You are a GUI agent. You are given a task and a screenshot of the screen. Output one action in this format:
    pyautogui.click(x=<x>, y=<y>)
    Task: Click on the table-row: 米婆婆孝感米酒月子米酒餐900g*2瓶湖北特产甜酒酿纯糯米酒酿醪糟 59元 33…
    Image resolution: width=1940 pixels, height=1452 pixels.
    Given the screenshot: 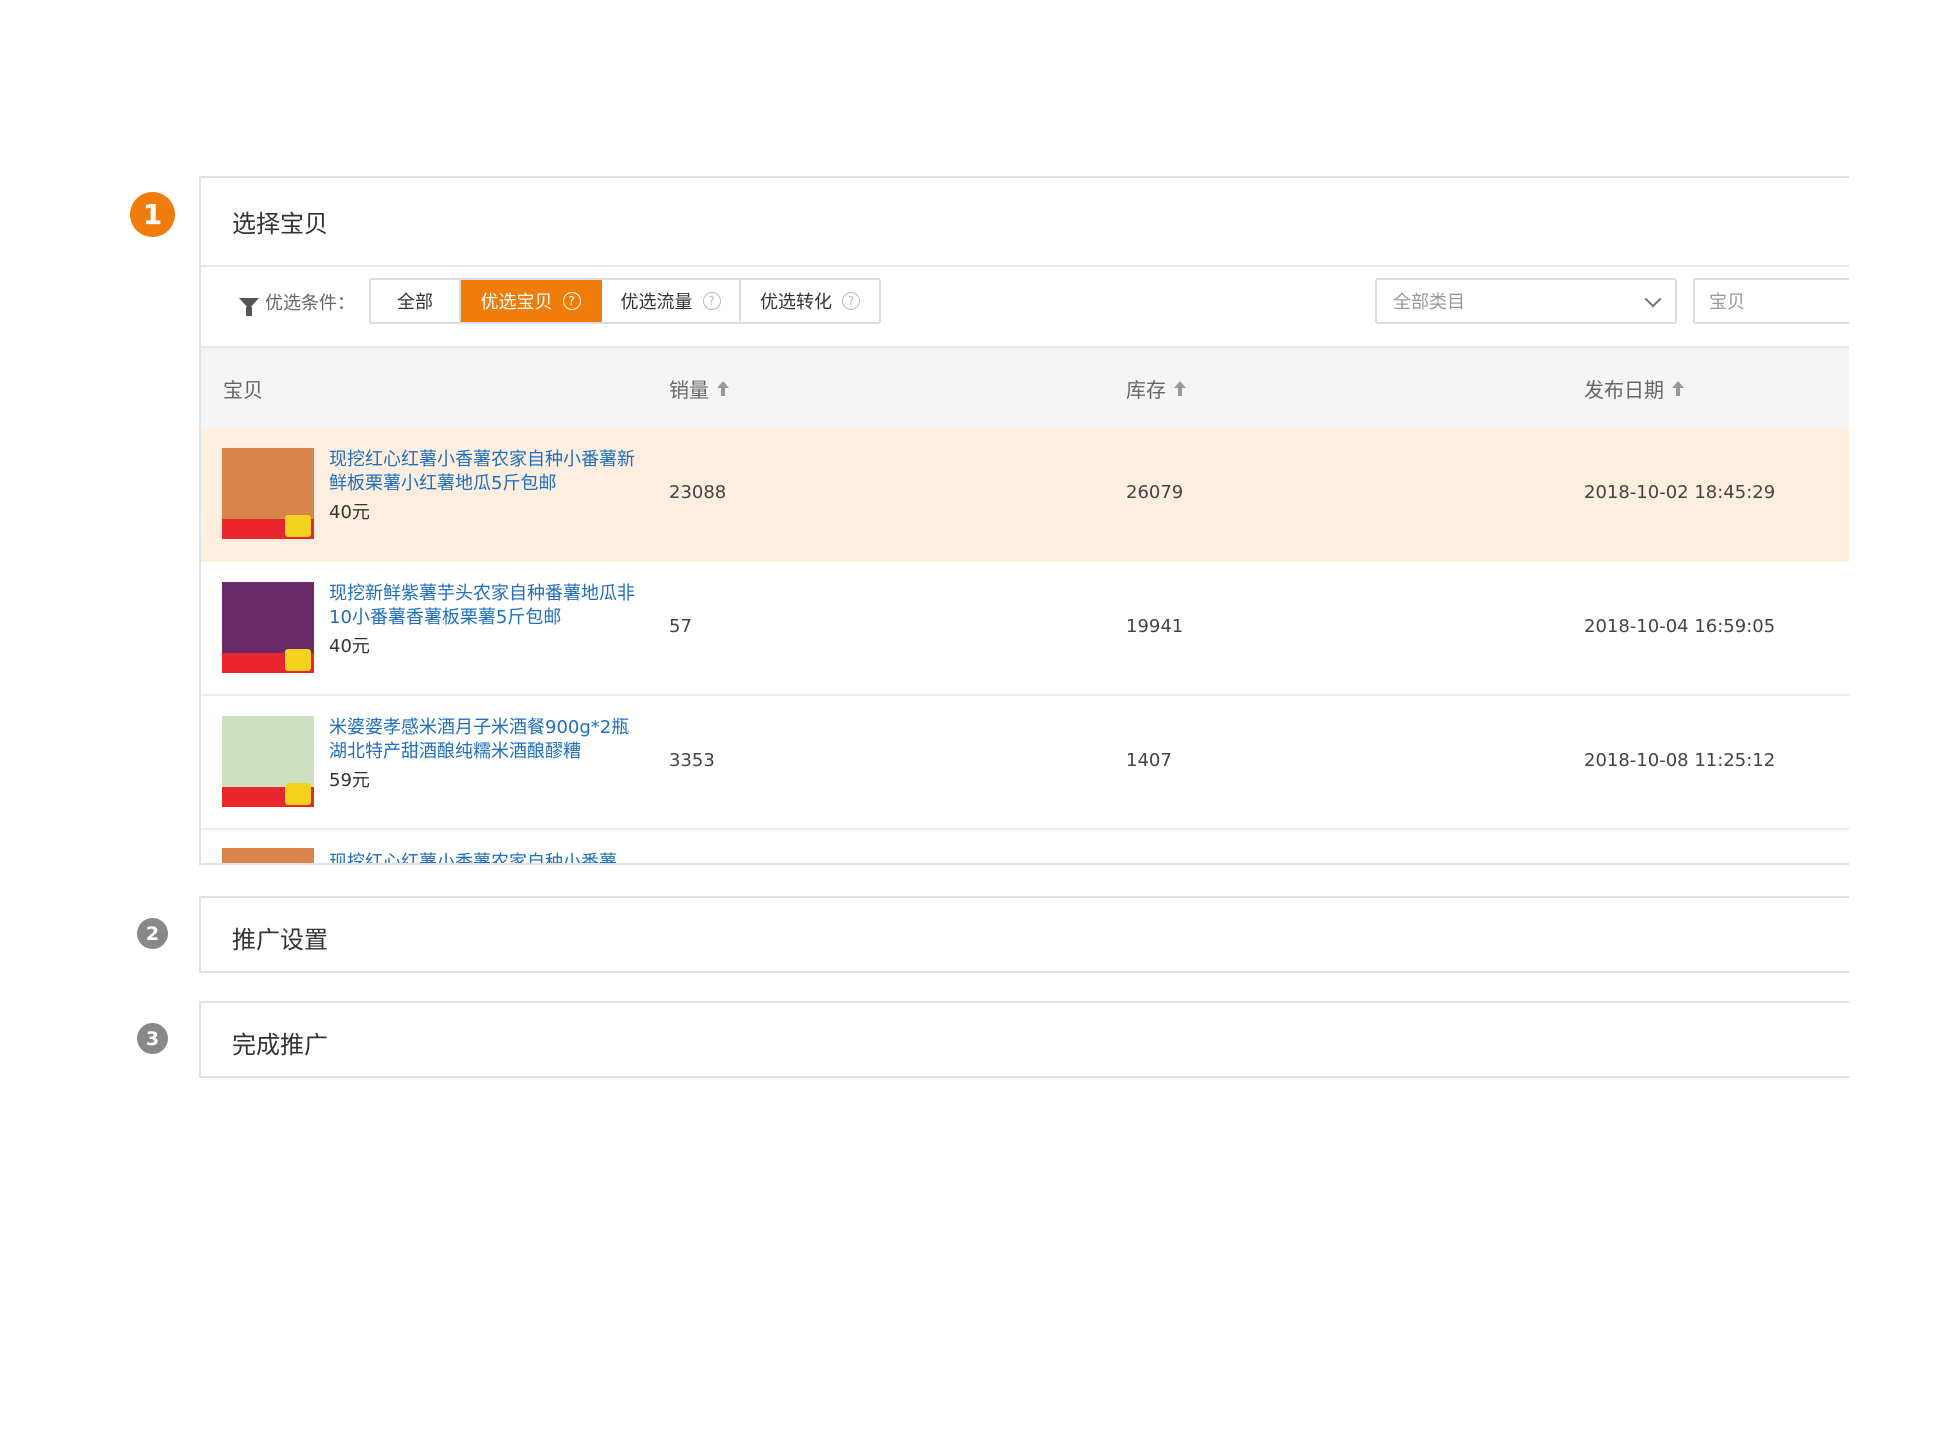 What is the action you would take?
    pyautogui.click(x=1025, y=763)
    